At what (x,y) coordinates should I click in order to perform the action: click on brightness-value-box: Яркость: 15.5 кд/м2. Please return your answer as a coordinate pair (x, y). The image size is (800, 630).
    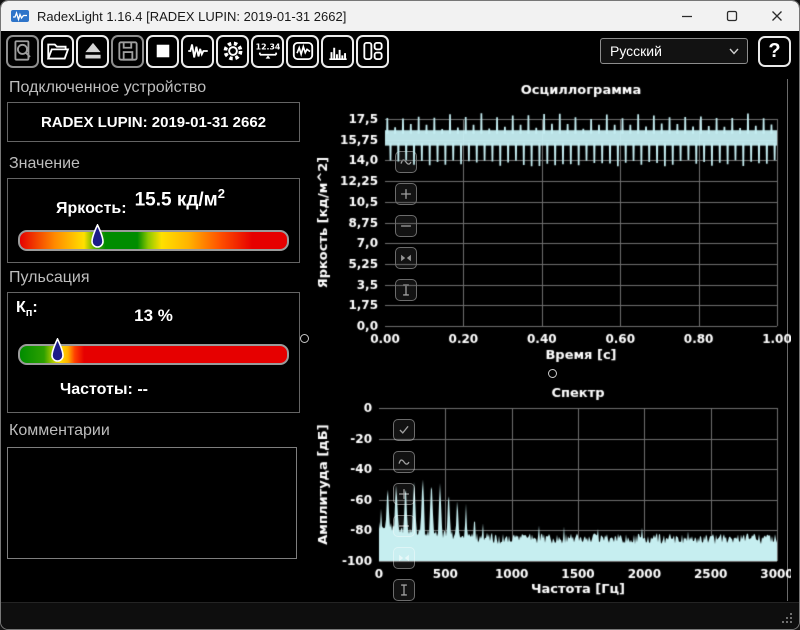
    Looking at the image, I should click on (153, 220).